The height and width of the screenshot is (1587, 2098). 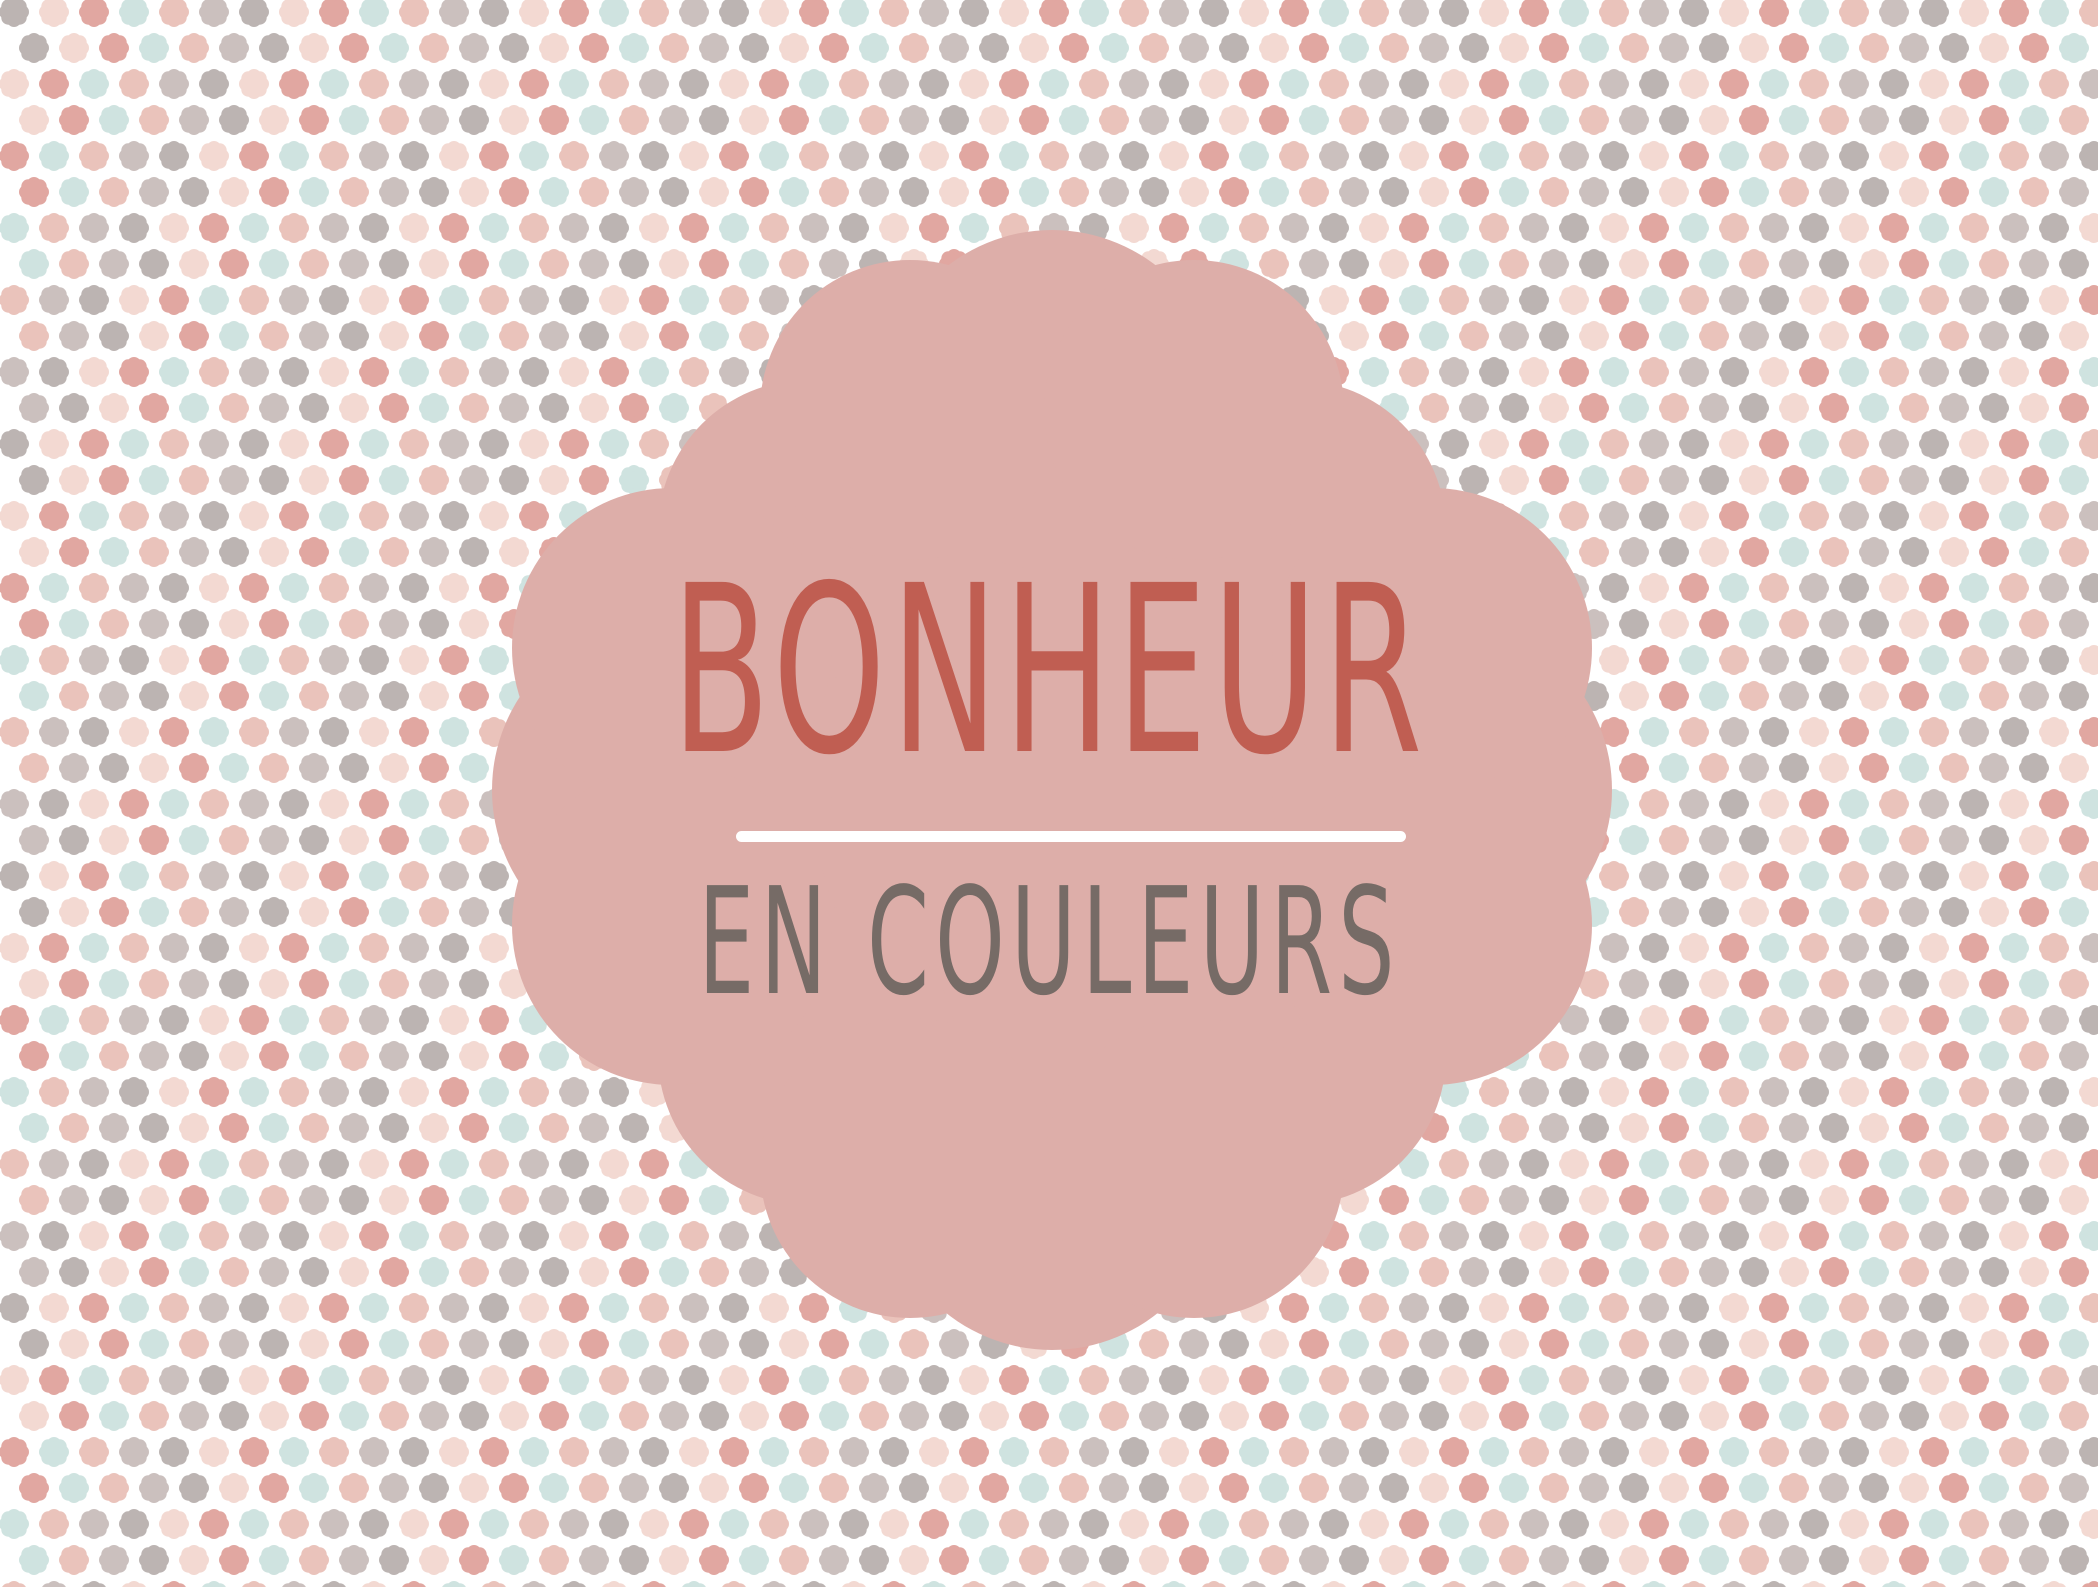 What do you see at coordinates (1049, 671) in the screenshot?
I see `title-text: BONHEUR` at bounding box center [1049, 671].